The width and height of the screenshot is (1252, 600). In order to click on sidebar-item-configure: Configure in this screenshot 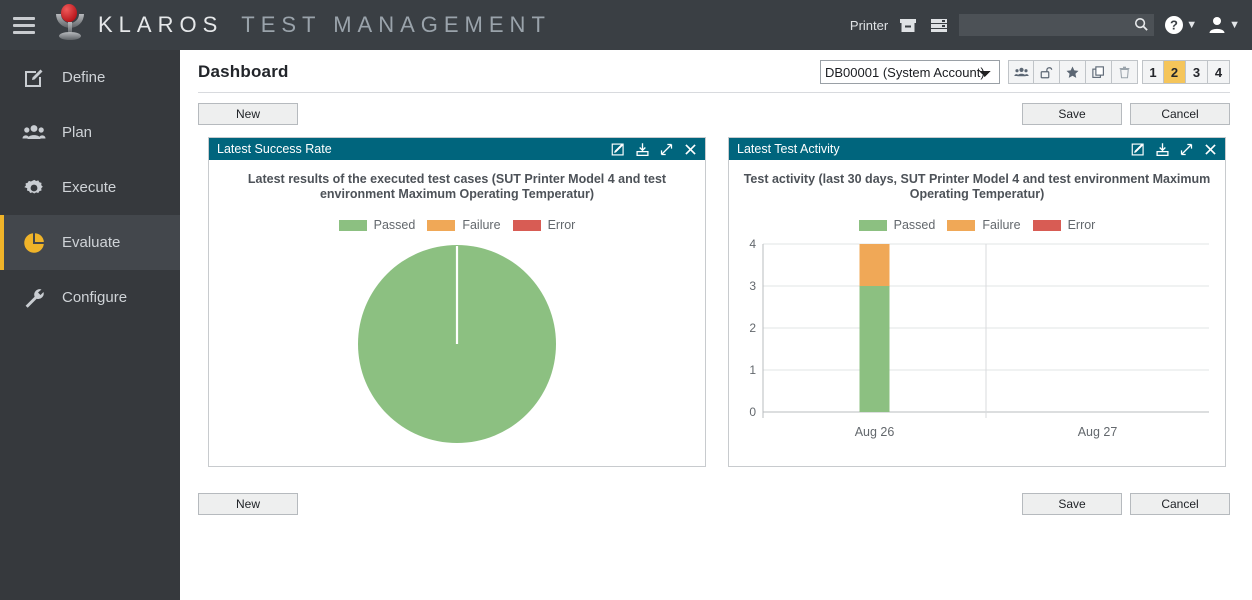, I will do `click(90, 297)`.